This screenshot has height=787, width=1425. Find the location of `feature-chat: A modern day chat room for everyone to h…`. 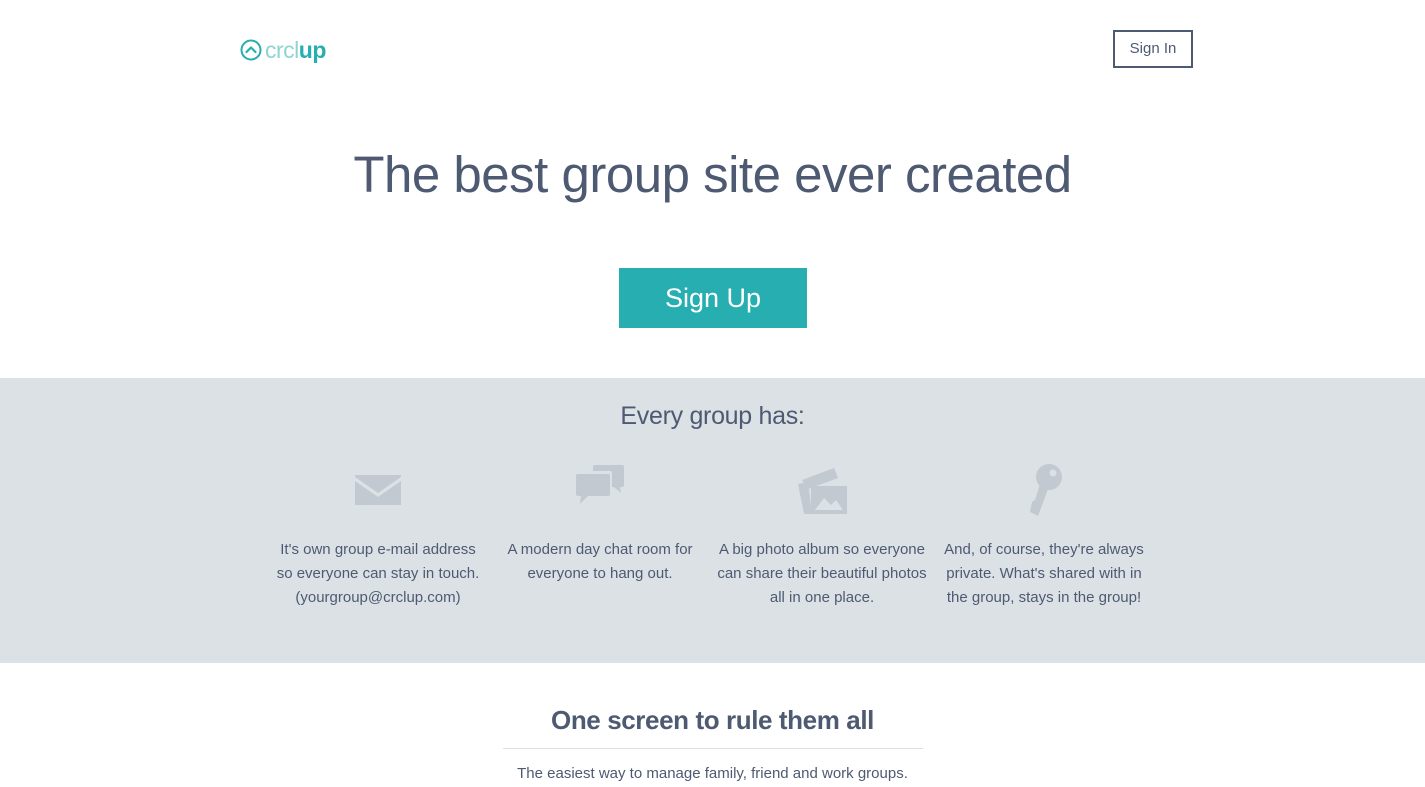

feature-chat: A modern day chat room for everyone to h… is located at coordinates (600, 524).